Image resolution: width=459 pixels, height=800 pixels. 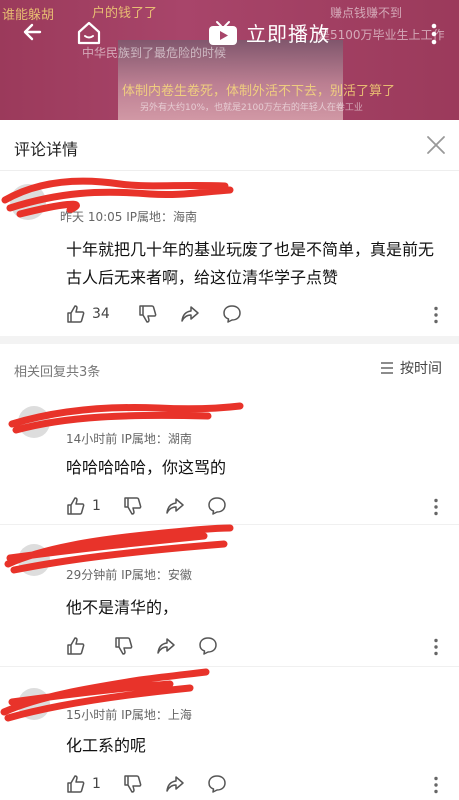 What do you see at coordinates (129, 575) in the screenshot?
I see `reply-meta: 29分钟前 IP属地：安徽` at bounding box center [129, 575].